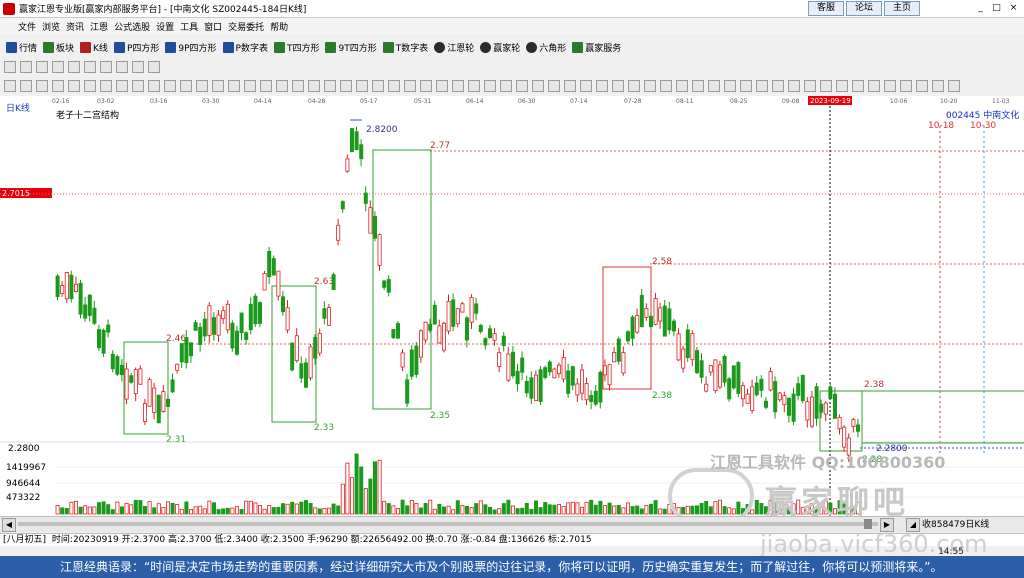 This screenshot has width=1024, height=578. Describe the element at coordinates (394, 86) in the screenshot. I see `chart-tool-25-icon` at that location.